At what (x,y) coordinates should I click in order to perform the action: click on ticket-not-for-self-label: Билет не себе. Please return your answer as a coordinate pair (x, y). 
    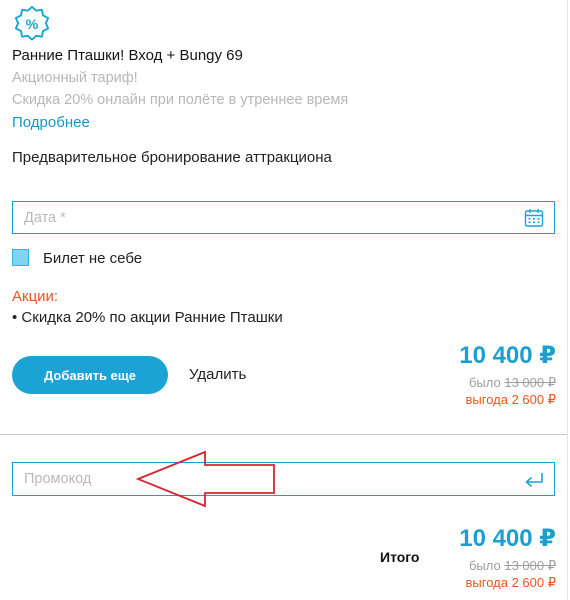
    Looking at the image, I should click on (93, 258).